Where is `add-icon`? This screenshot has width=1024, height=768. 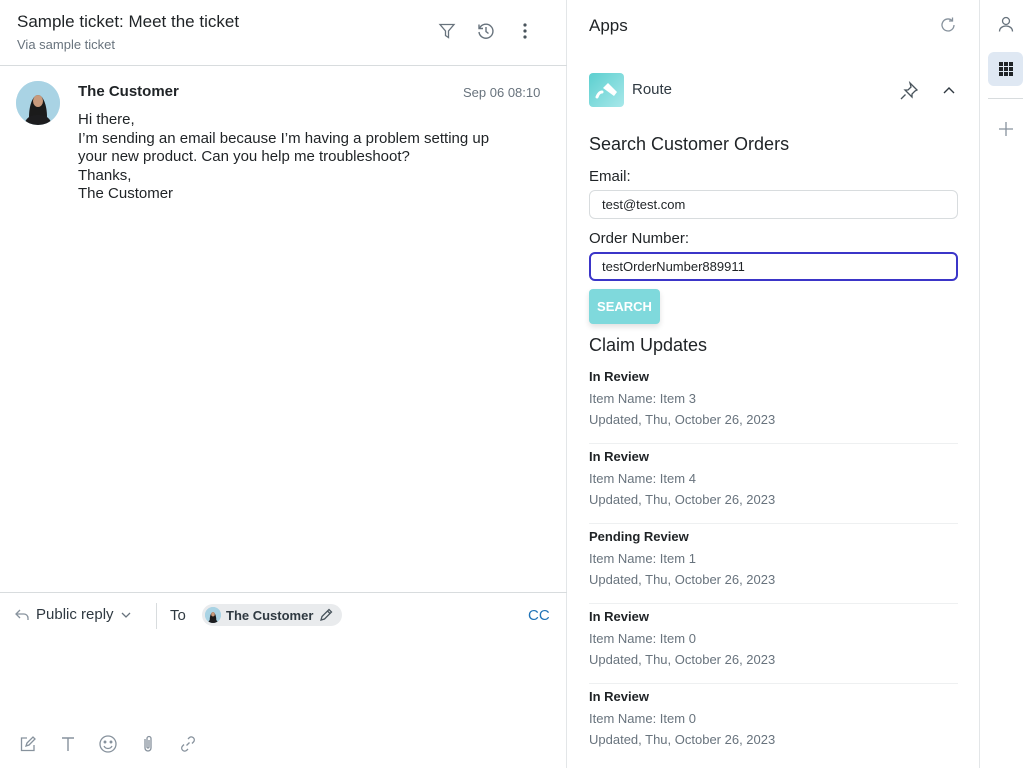
add-icon is located at coordinates (1005, 129).